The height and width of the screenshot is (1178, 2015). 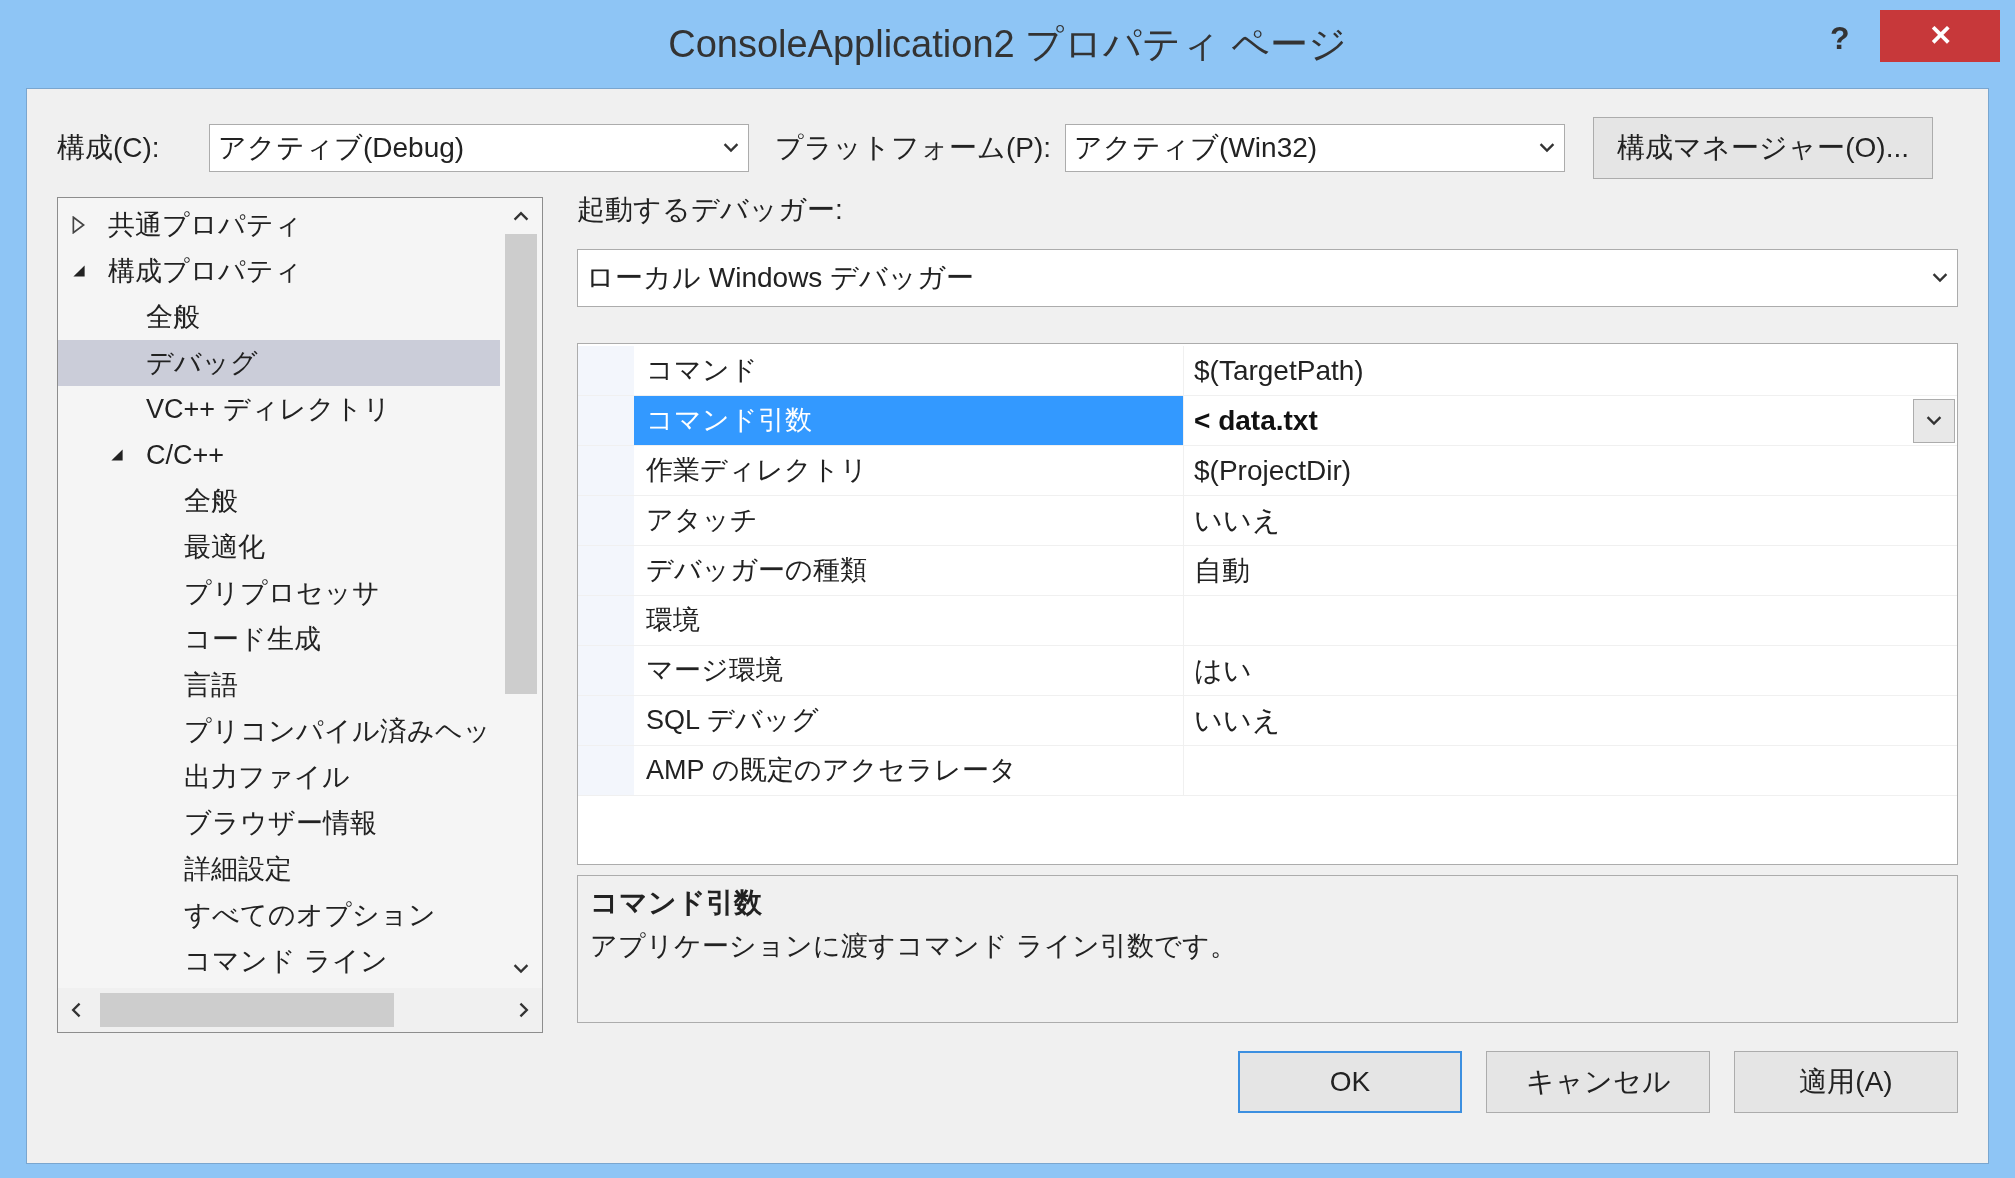 I want to click on property-name: デバッガーの種類, so click(x=909, y=570).